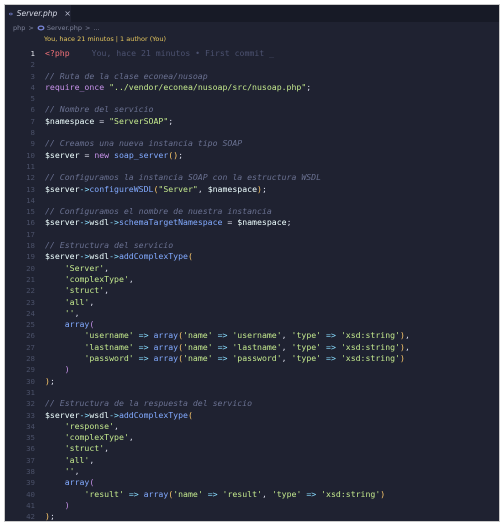 Image resolution: width=502 pixels, height=524 pixels. Describe the element at coordinates (252, 98) in the screenshot. I see `code-line: 5` at that location.